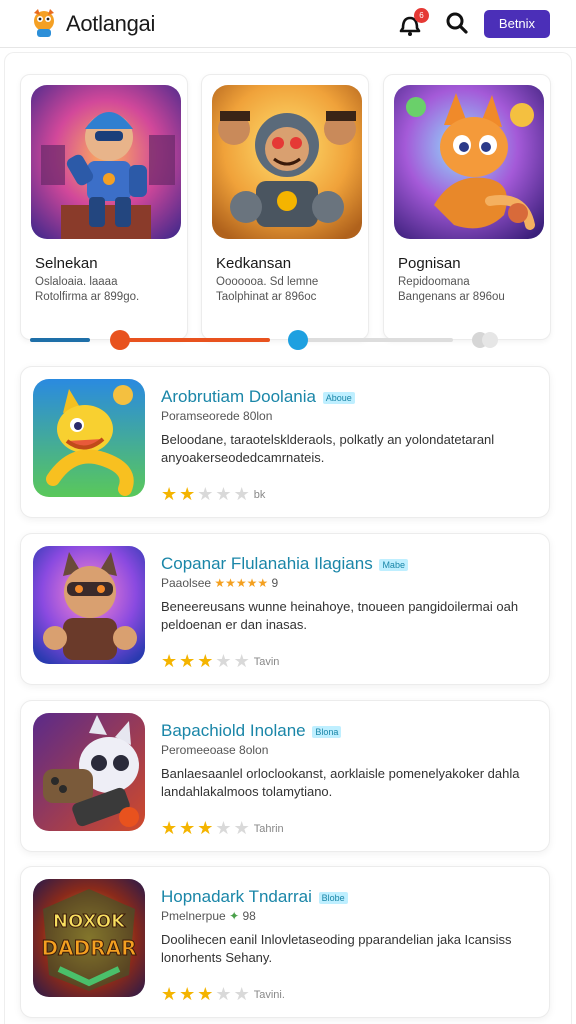  I want to click on app-header: Aotlangai 6 Betnix, so click(288, 24).